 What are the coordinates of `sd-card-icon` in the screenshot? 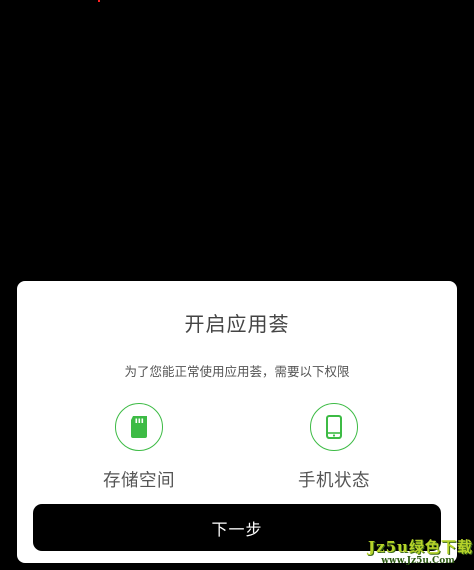 It's located at (139, 427).